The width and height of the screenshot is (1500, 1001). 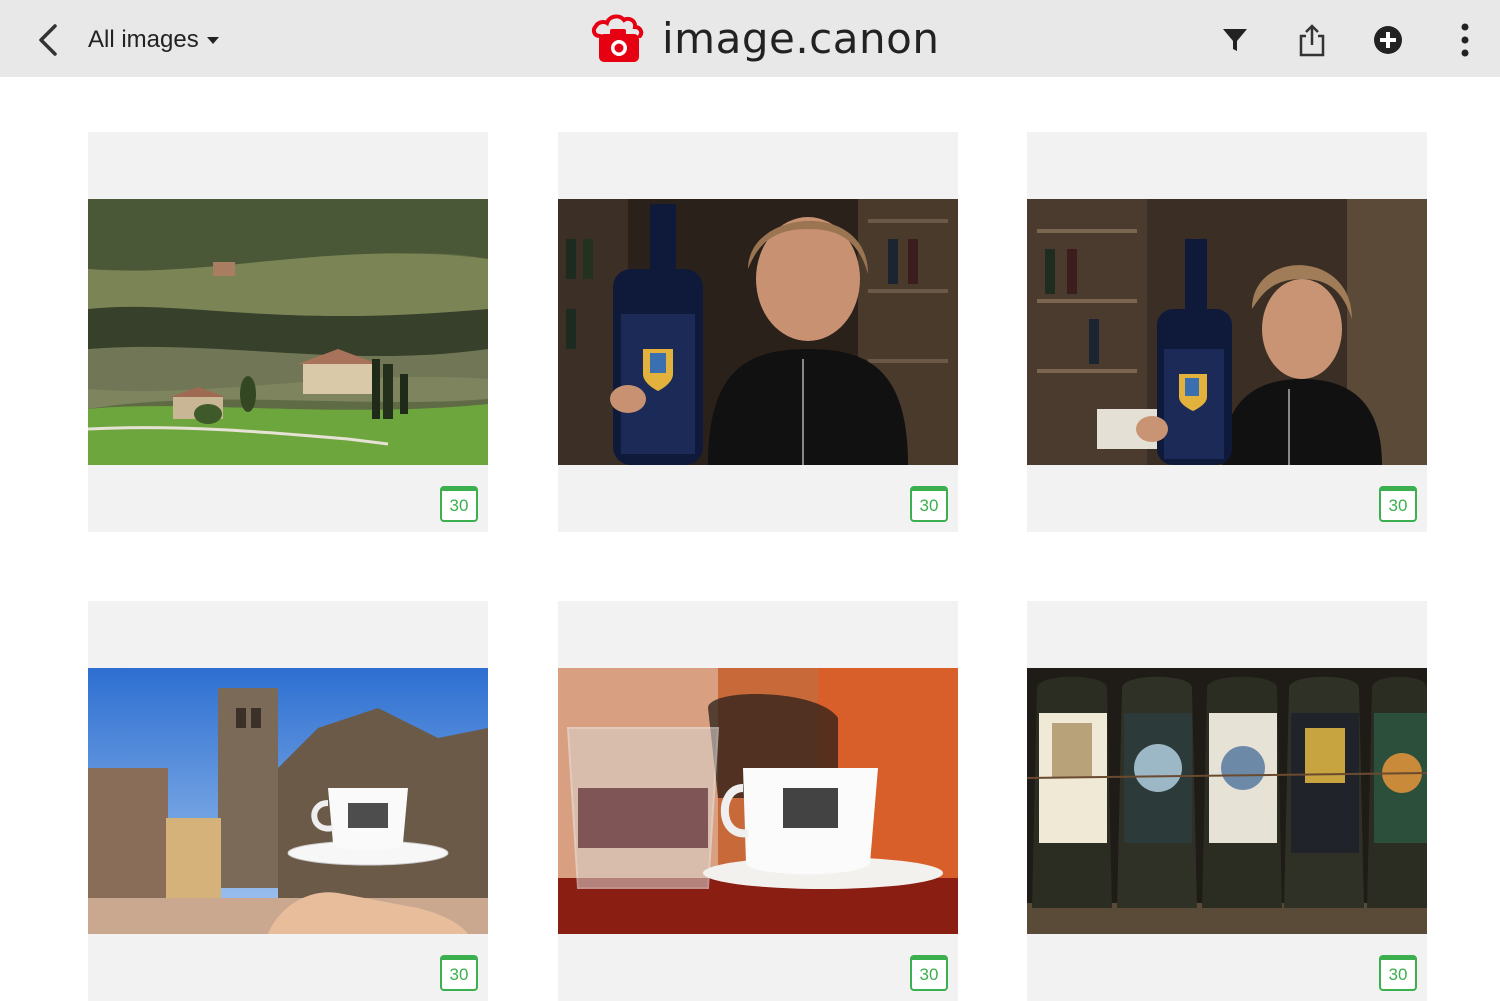 I want to click on chevron-left-icon, so click(x=48, y=40).